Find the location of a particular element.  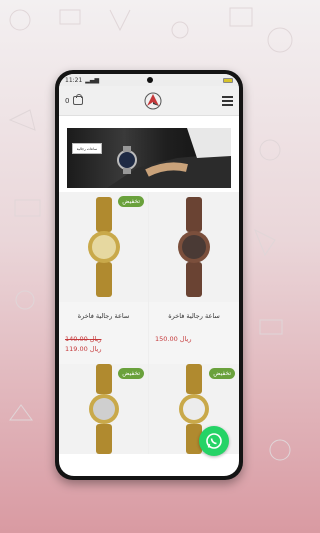

product-card: تخفيض is located at coordinates (104, 409).